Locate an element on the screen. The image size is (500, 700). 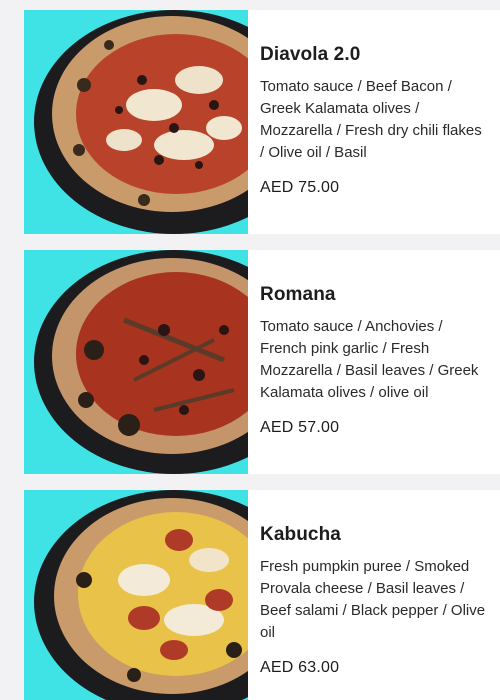
menu-item-name: Kabucha is located at coordinates (300, 534).